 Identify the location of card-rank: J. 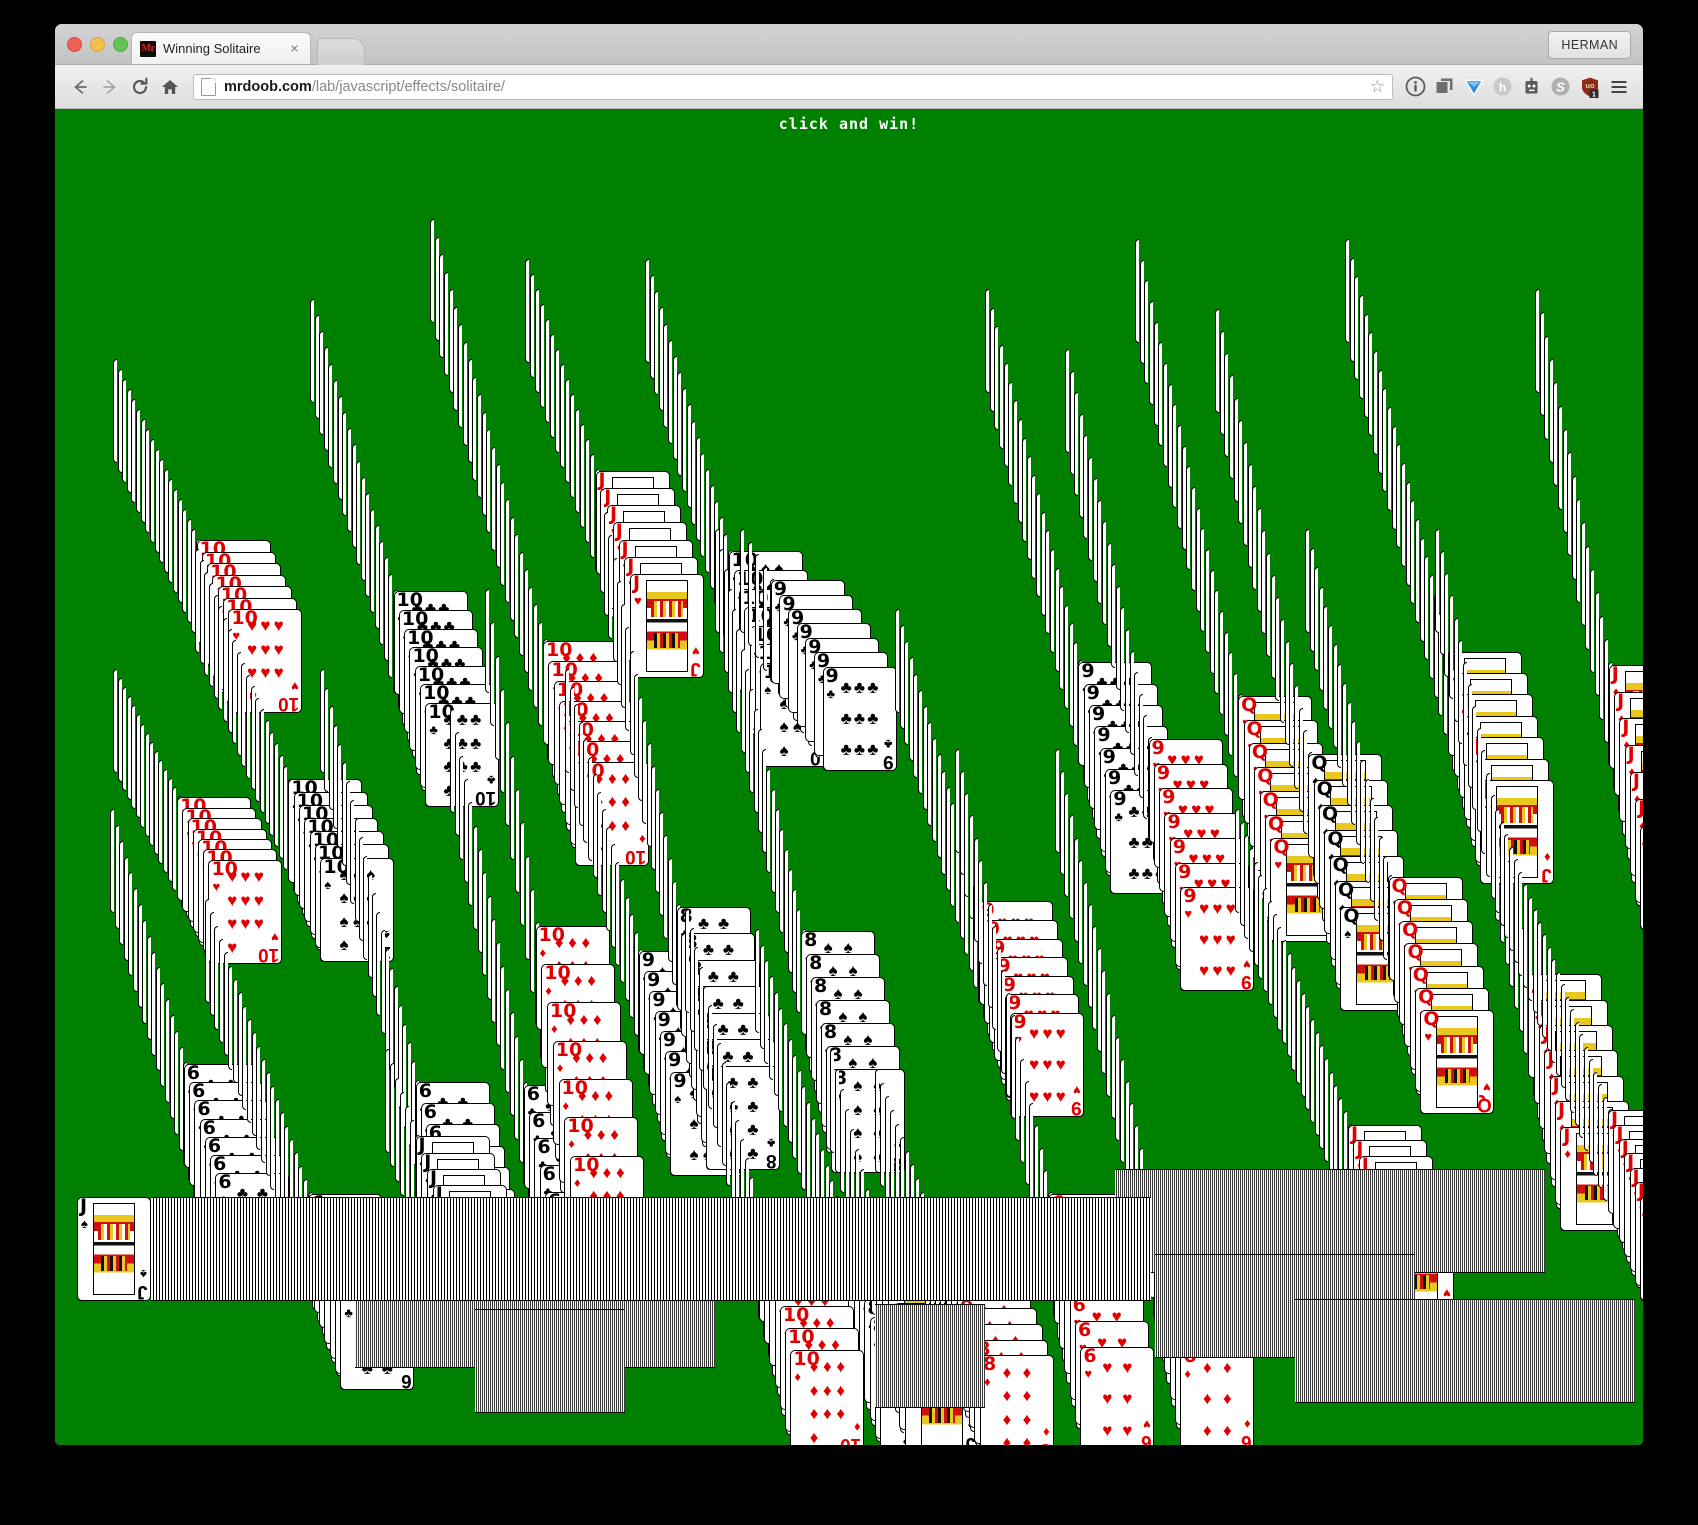
(1556, 1086).